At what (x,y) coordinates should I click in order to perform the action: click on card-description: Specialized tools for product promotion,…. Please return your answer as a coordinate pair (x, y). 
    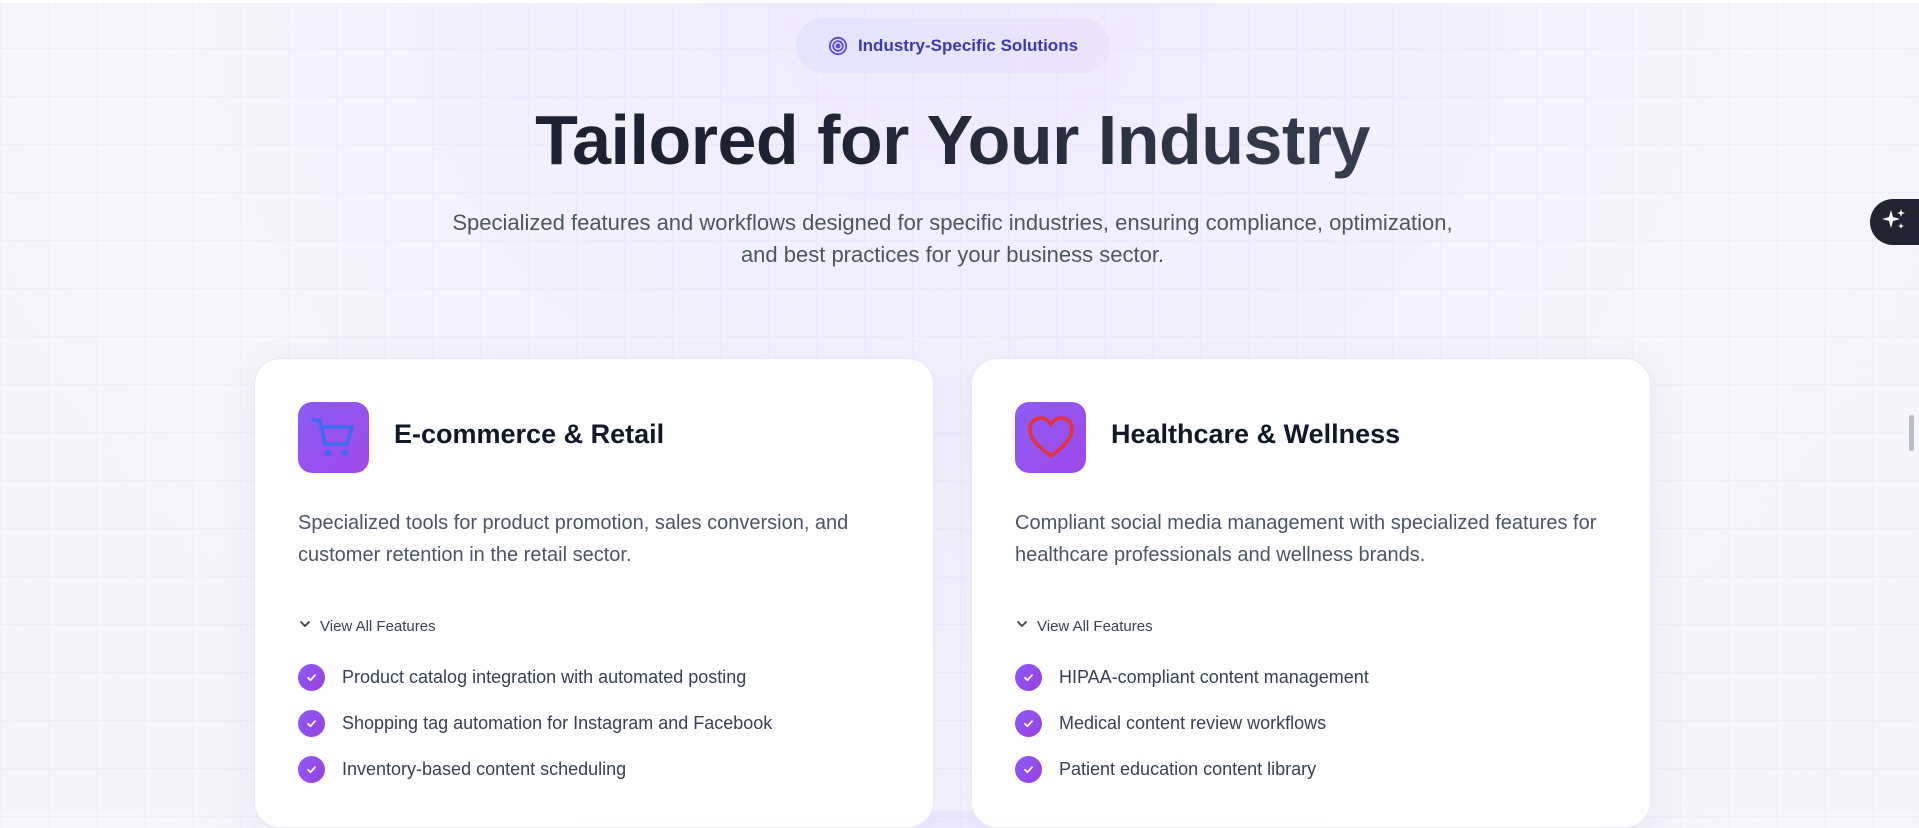
    Looking at the image, I should click on (573, 539).